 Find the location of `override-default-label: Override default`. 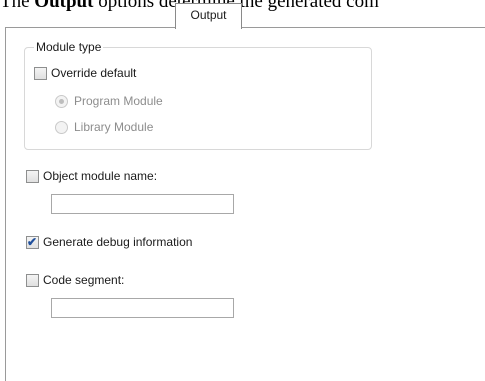

override-default-label: Override default is located at coordinates (94, 73).